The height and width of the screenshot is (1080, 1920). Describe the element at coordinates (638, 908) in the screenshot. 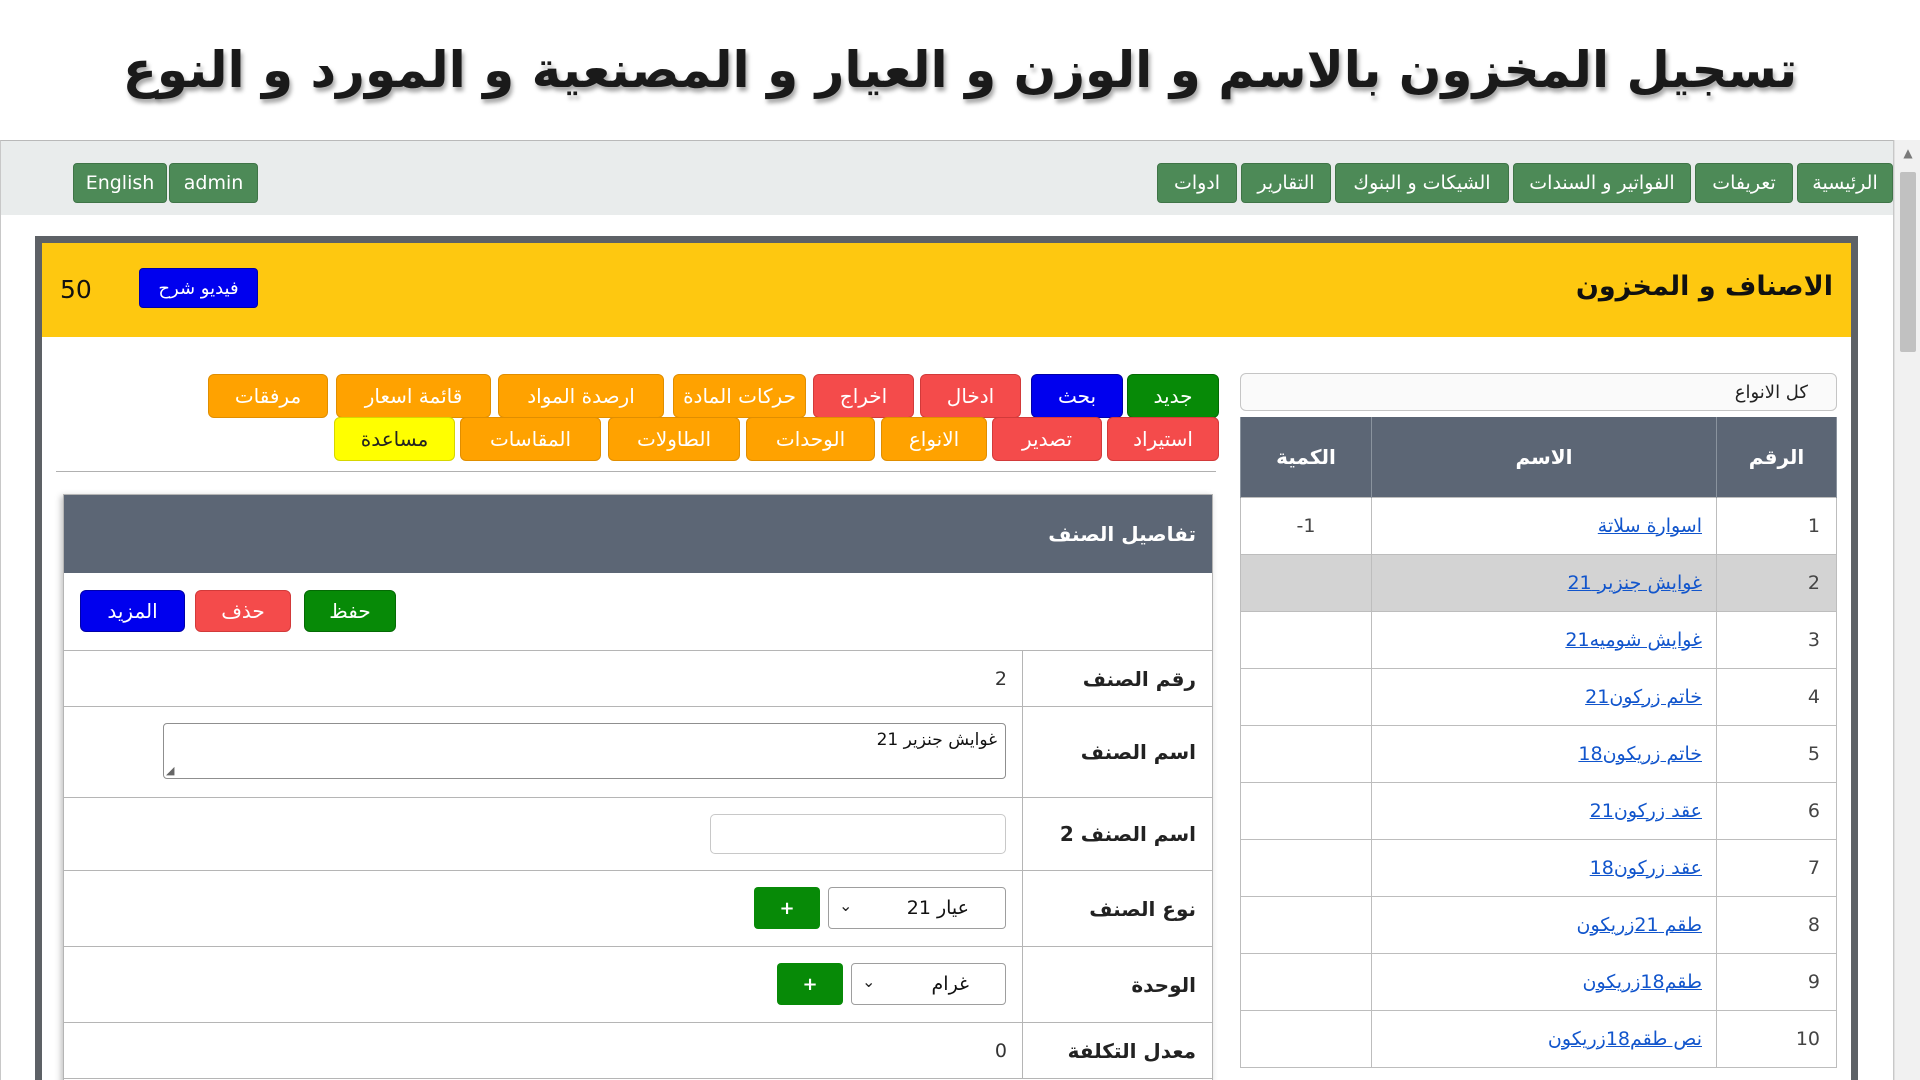

I see `field-row-item-type: نوع الصنف عيار 21 ⌄ +` at that location.